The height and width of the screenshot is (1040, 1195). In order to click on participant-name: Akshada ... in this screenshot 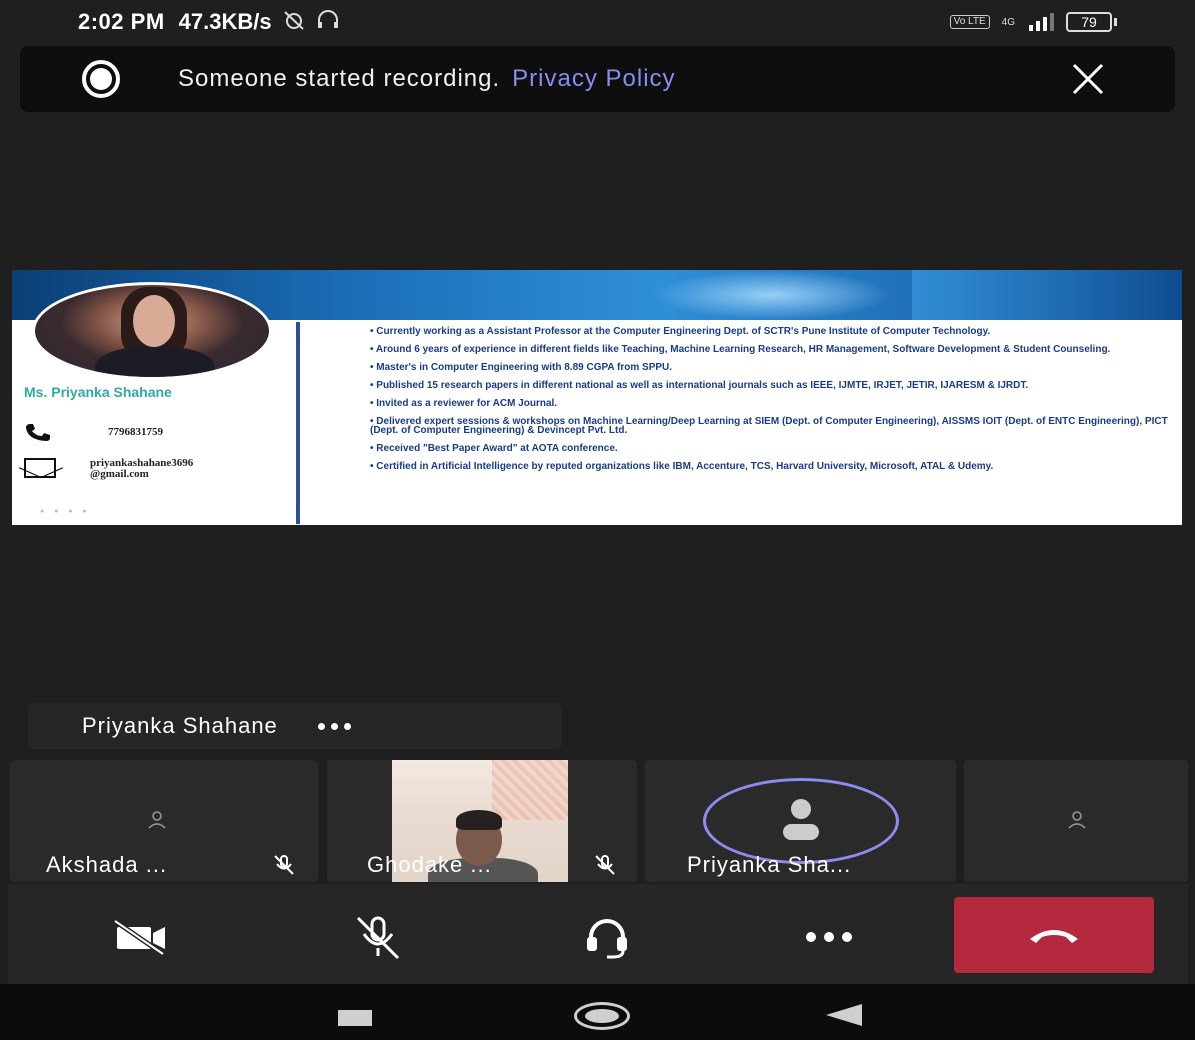, I will do `click(107, 864)`.